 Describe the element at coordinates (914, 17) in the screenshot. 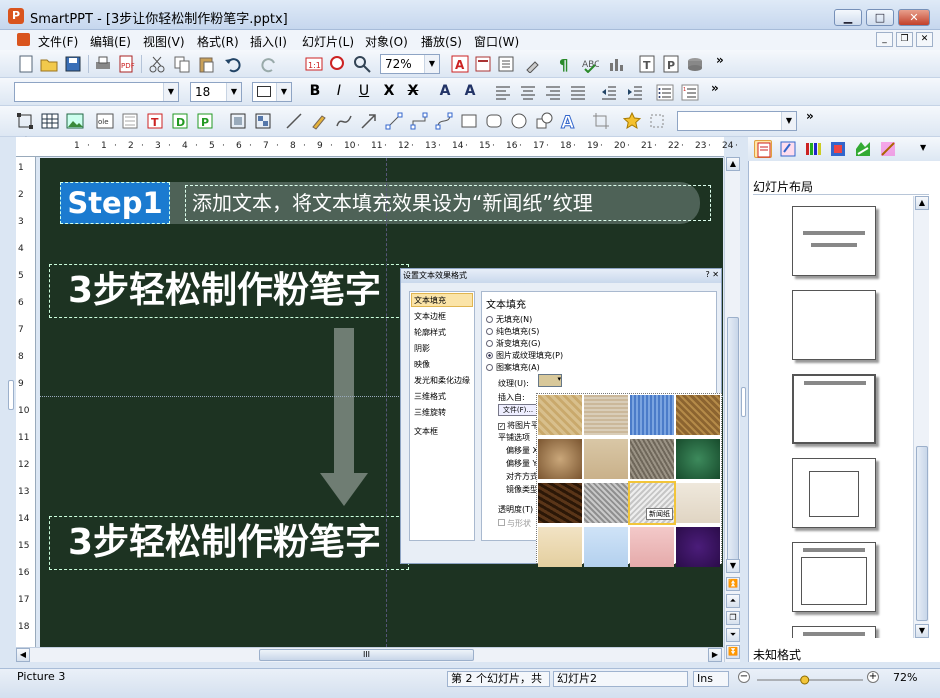

I see `close-button: ✕` at that location.